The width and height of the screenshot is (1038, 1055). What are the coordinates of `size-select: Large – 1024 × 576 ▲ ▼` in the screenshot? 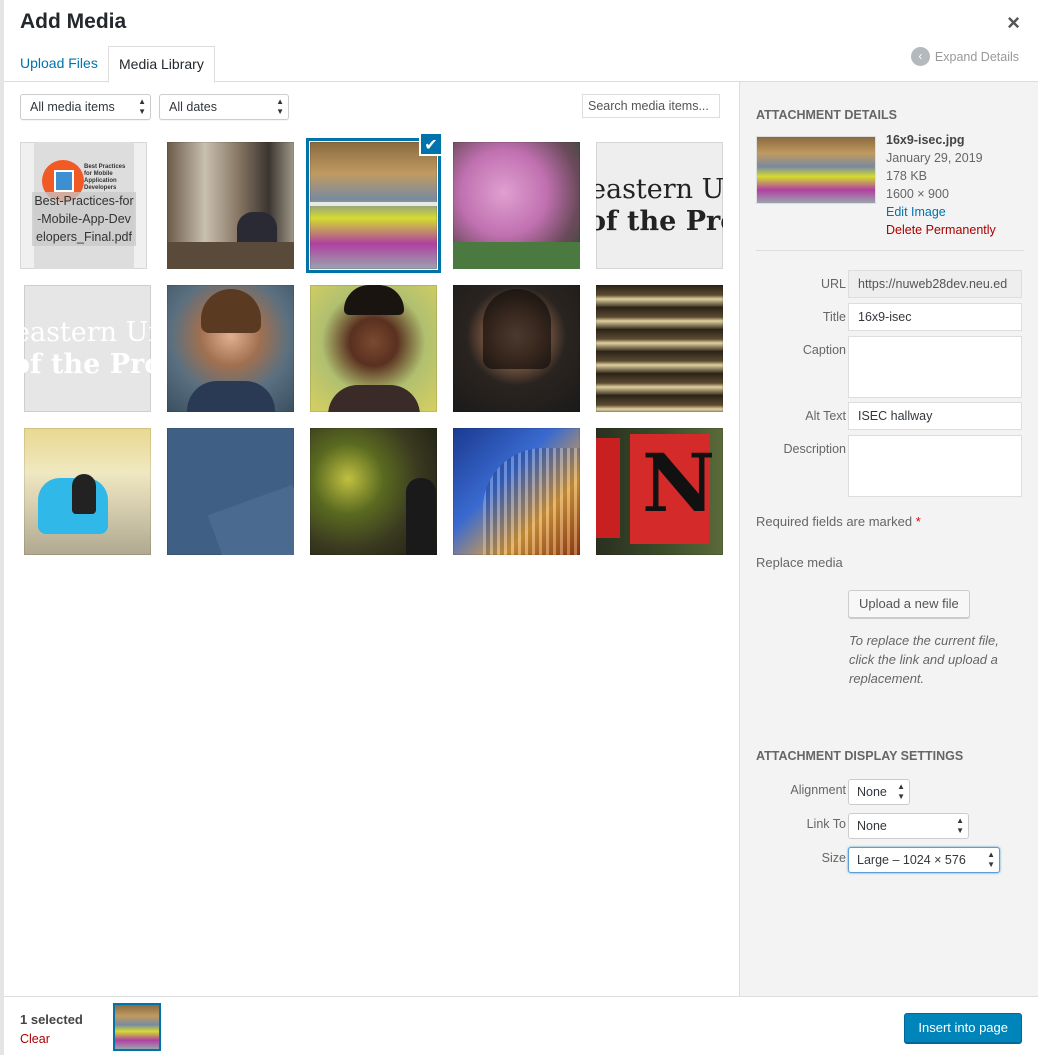 It's located at (924, 860).